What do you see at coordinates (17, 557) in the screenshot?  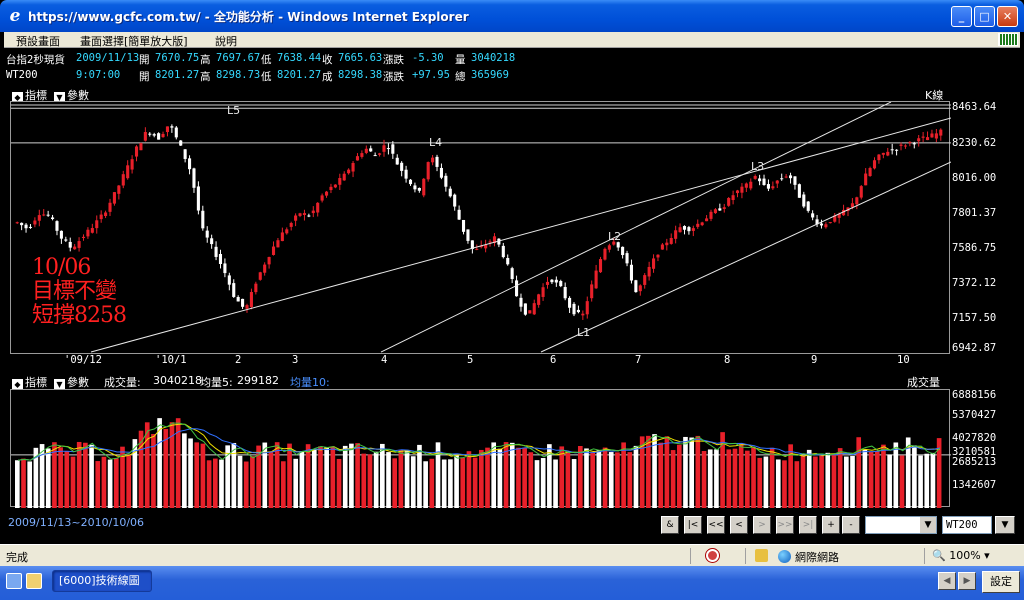 I see `status-text: 完成` at bounding box center [17, 557].